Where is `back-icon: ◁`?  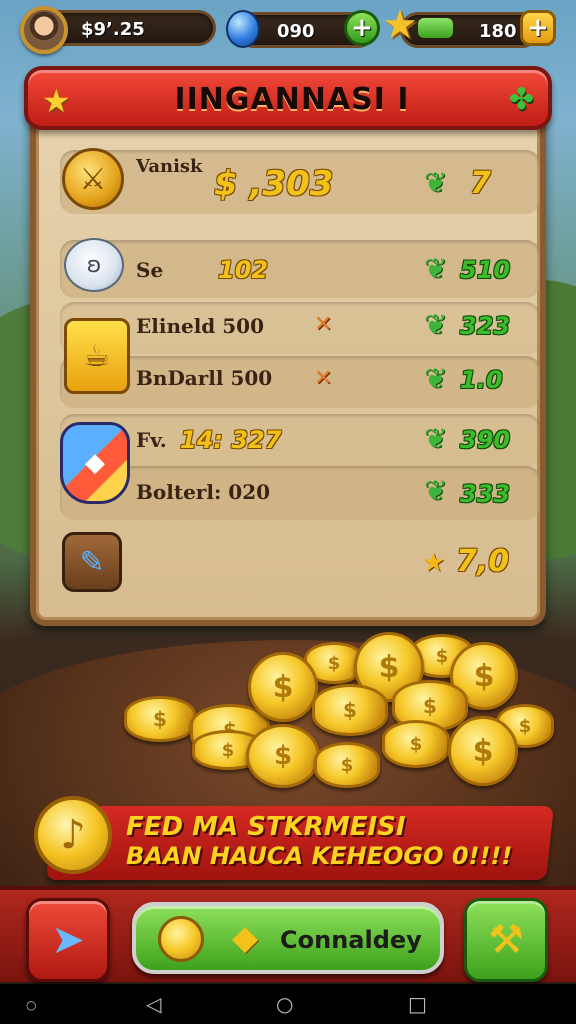 back-icon: ◁ is located at coordinates (153, 1004).